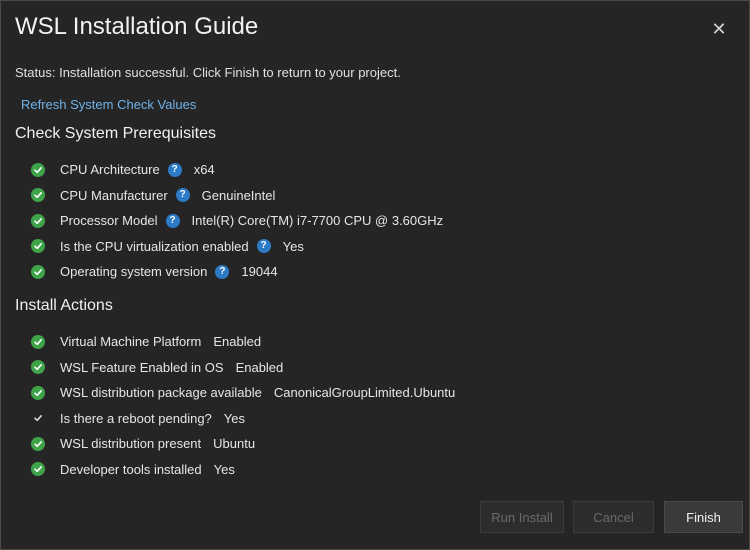 The image size is (750, 550). What do you see at coordinates (142, 367) in the screenshot?
I see `install-action-item-label: WSL Feature Enabled in OS` at bounding box center [142, 367].